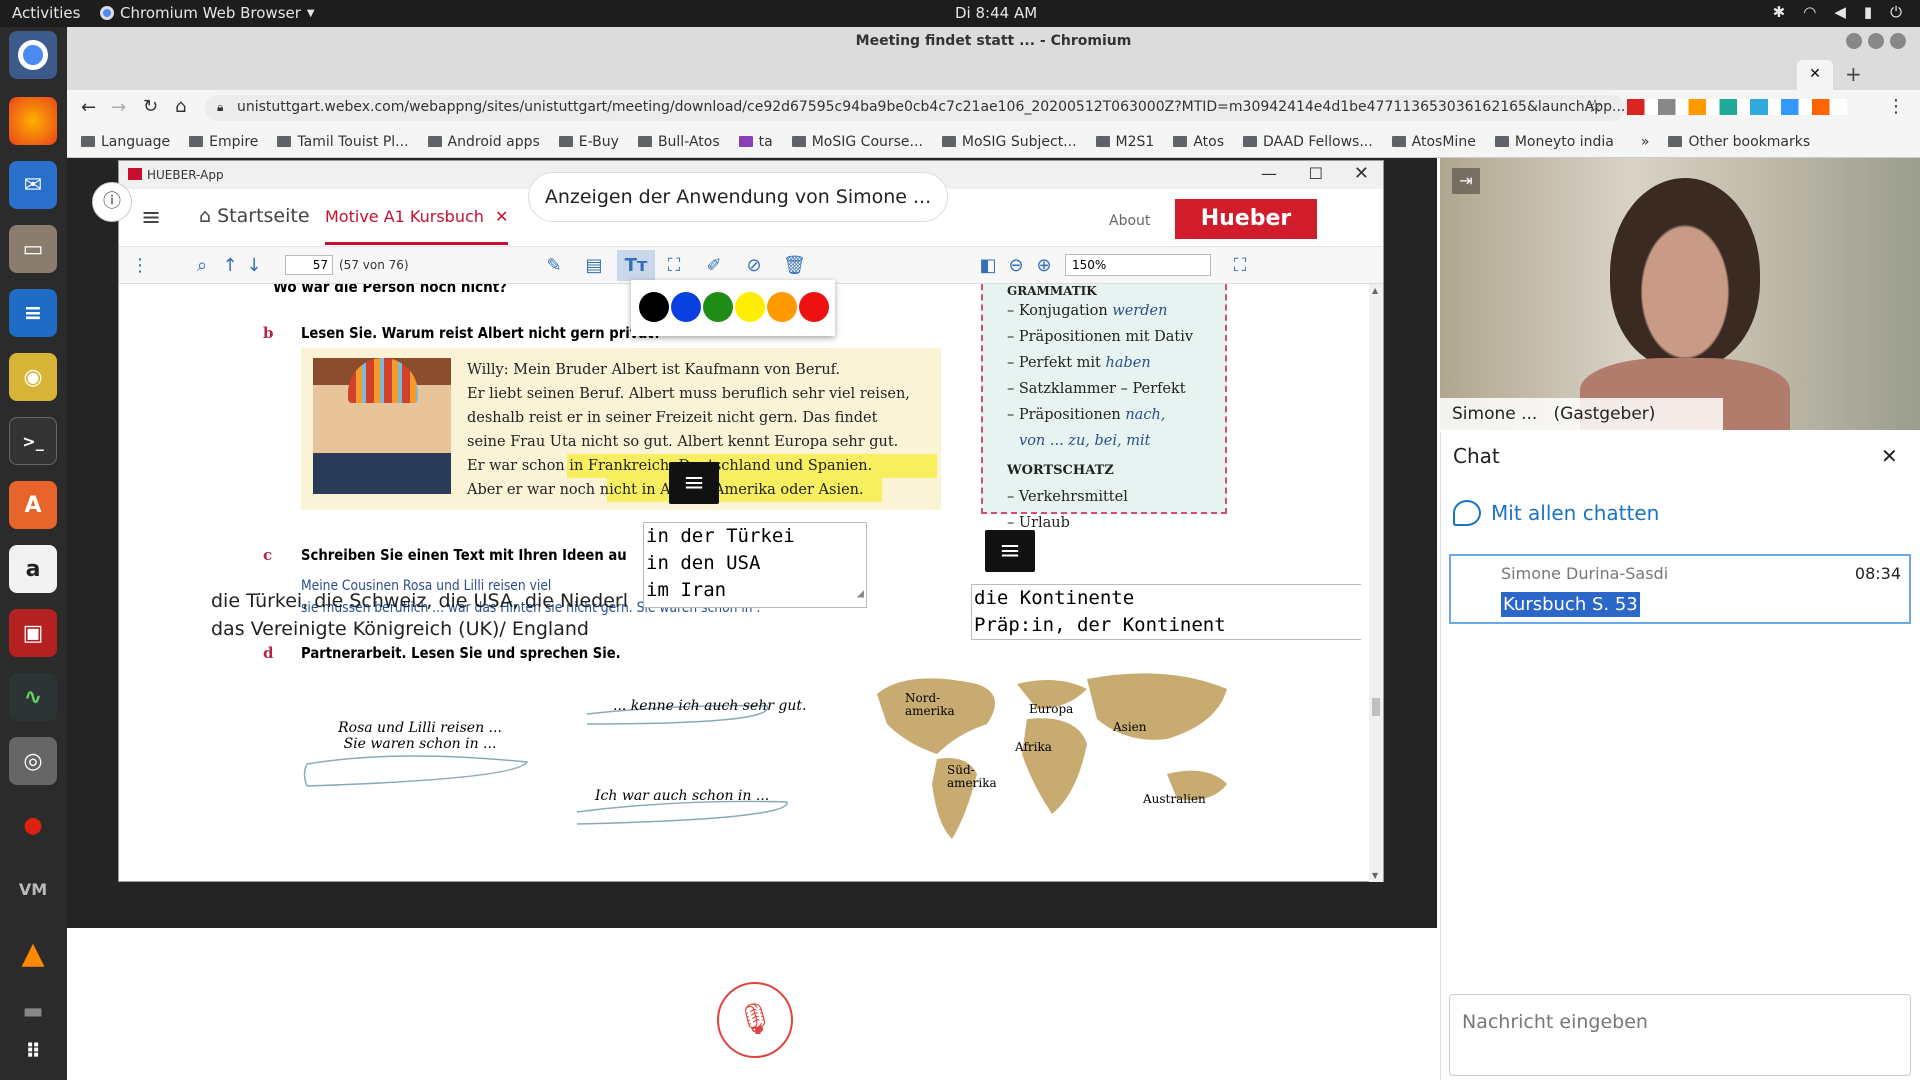 This screenshot has width=1920, height=1080. Describe the element at coordinates (1896, 106) in the screenshot. I see `menu-icon: ⋮` at that location.